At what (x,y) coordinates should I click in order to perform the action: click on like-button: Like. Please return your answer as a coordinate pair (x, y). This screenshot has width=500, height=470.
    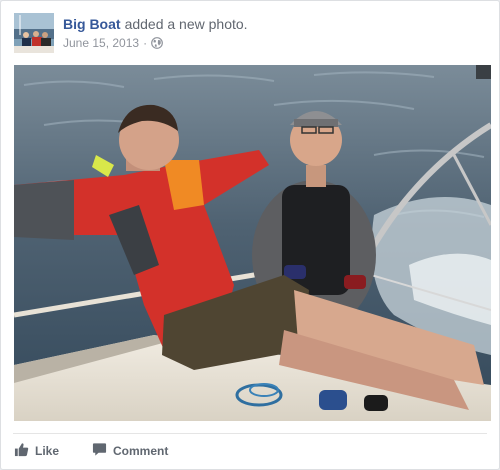
    Looking at the image, I should click on (36, 451).